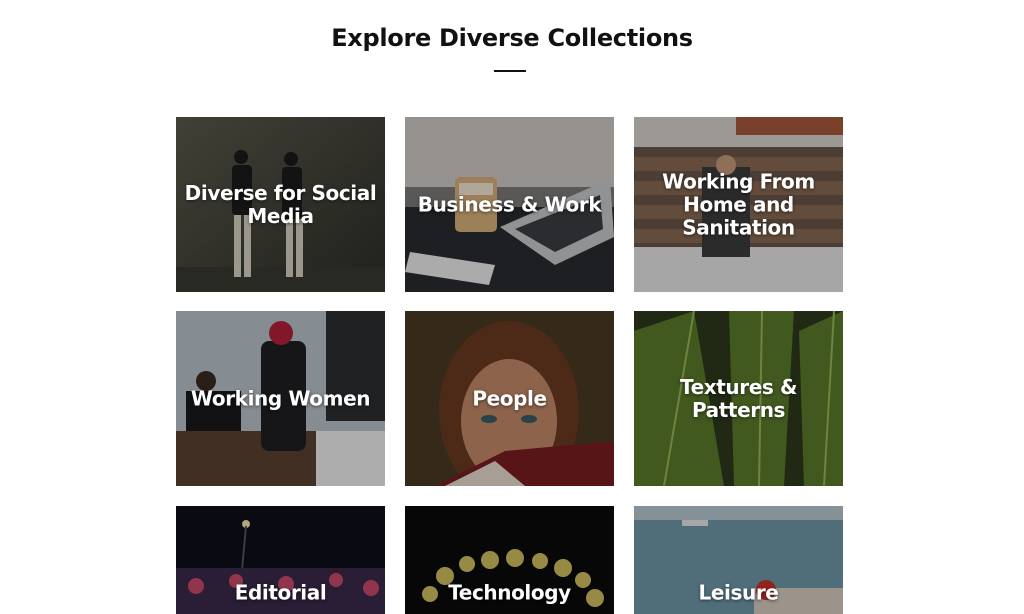  I want to click on collection-tile-people: People, so click(509, 398).